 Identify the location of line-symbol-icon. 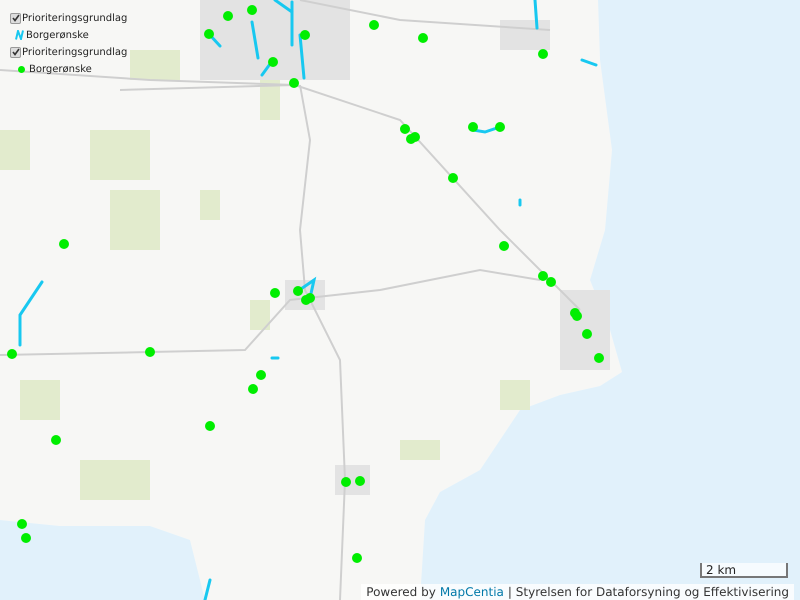
(19, 35).